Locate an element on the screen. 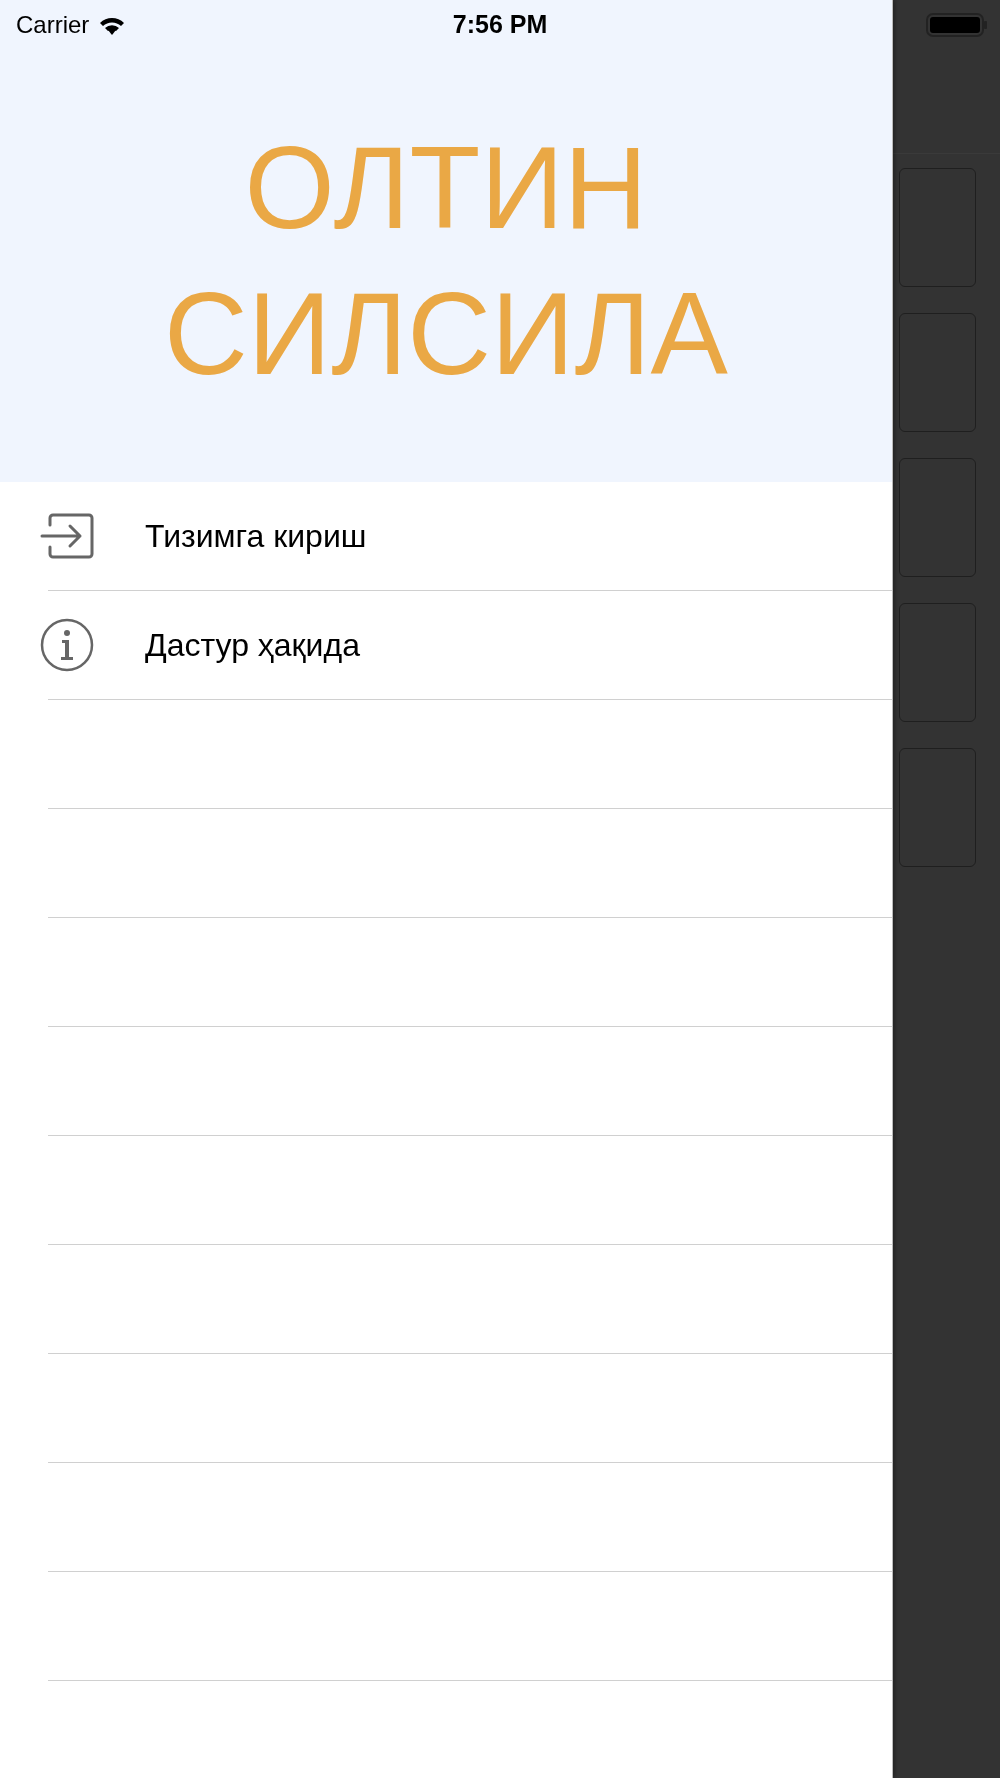  app-title: ОЛТИН СИЛСИЛА is located at coordinates (446, 261).